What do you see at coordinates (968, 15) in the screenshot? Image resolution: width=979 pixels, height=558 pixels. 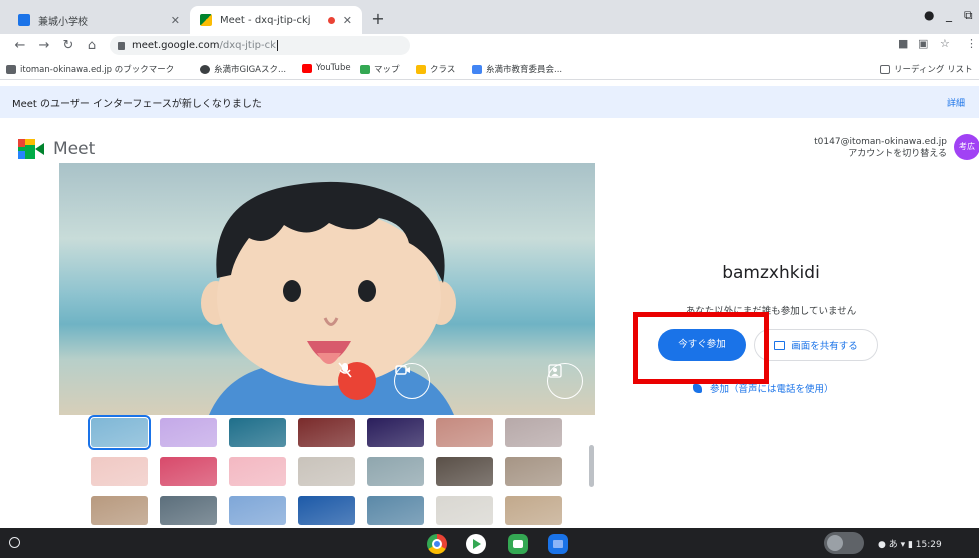 I see `maximize-button: ⧉` at bounding box center [968, 15].